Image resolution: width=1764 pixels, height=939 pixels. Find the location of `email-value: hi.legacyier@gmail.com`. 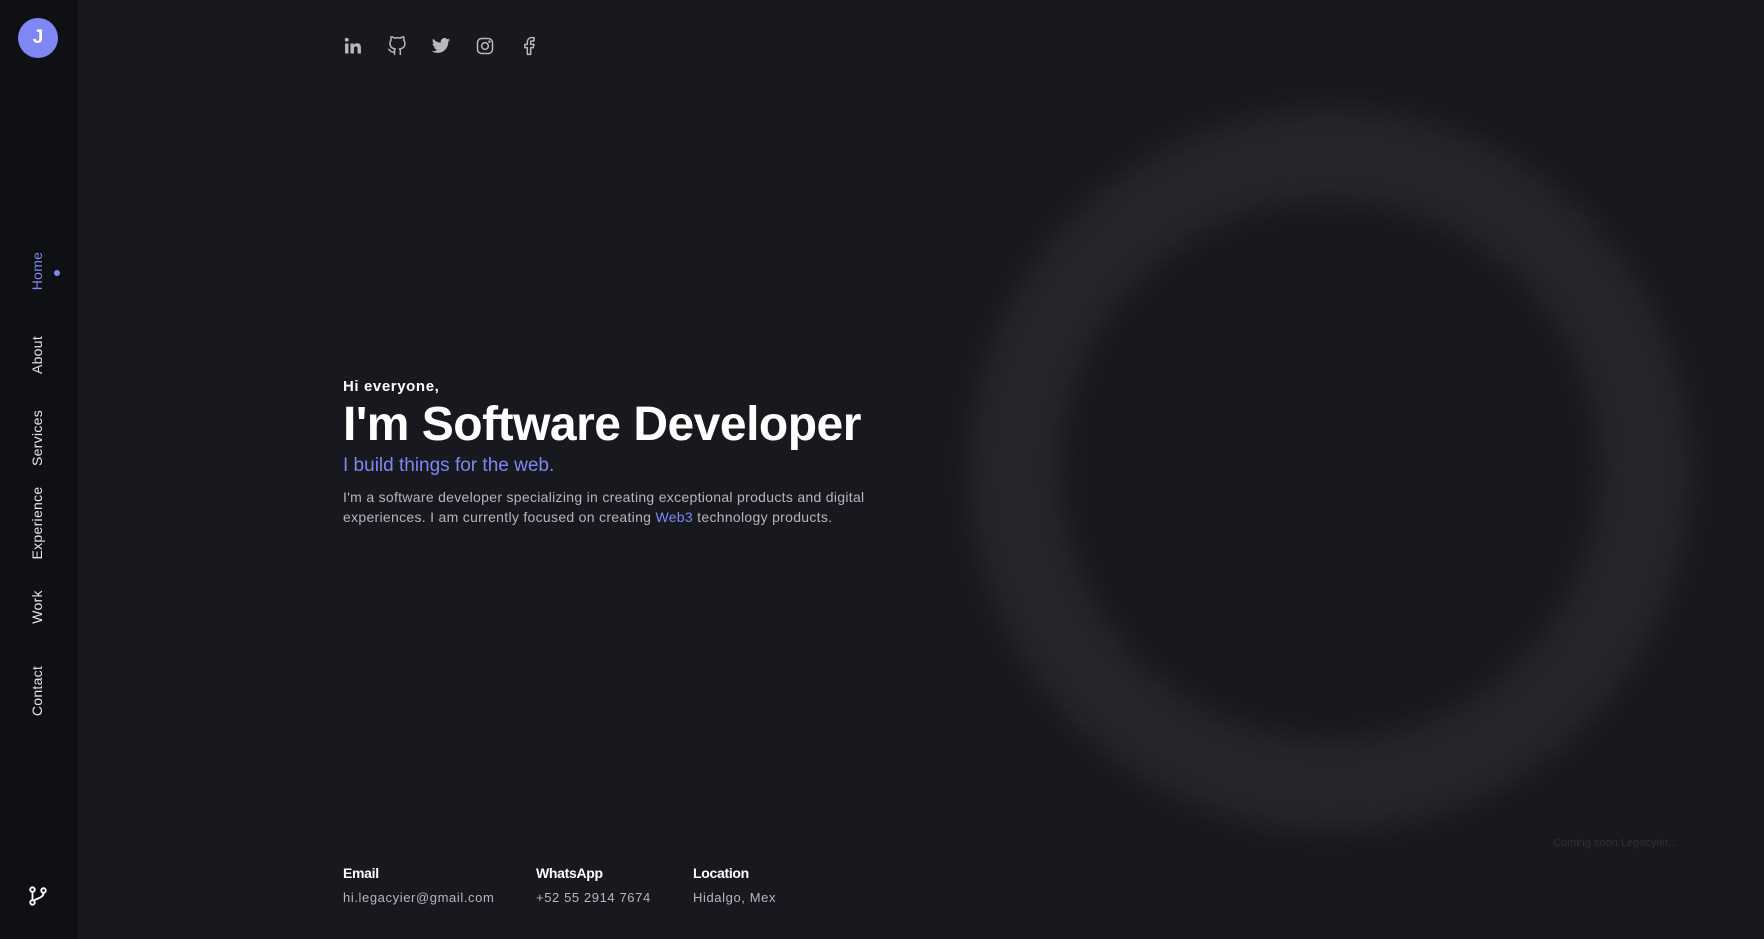

email-value: hi.legacyier@gmail.com is located at coordinates (418, 897).